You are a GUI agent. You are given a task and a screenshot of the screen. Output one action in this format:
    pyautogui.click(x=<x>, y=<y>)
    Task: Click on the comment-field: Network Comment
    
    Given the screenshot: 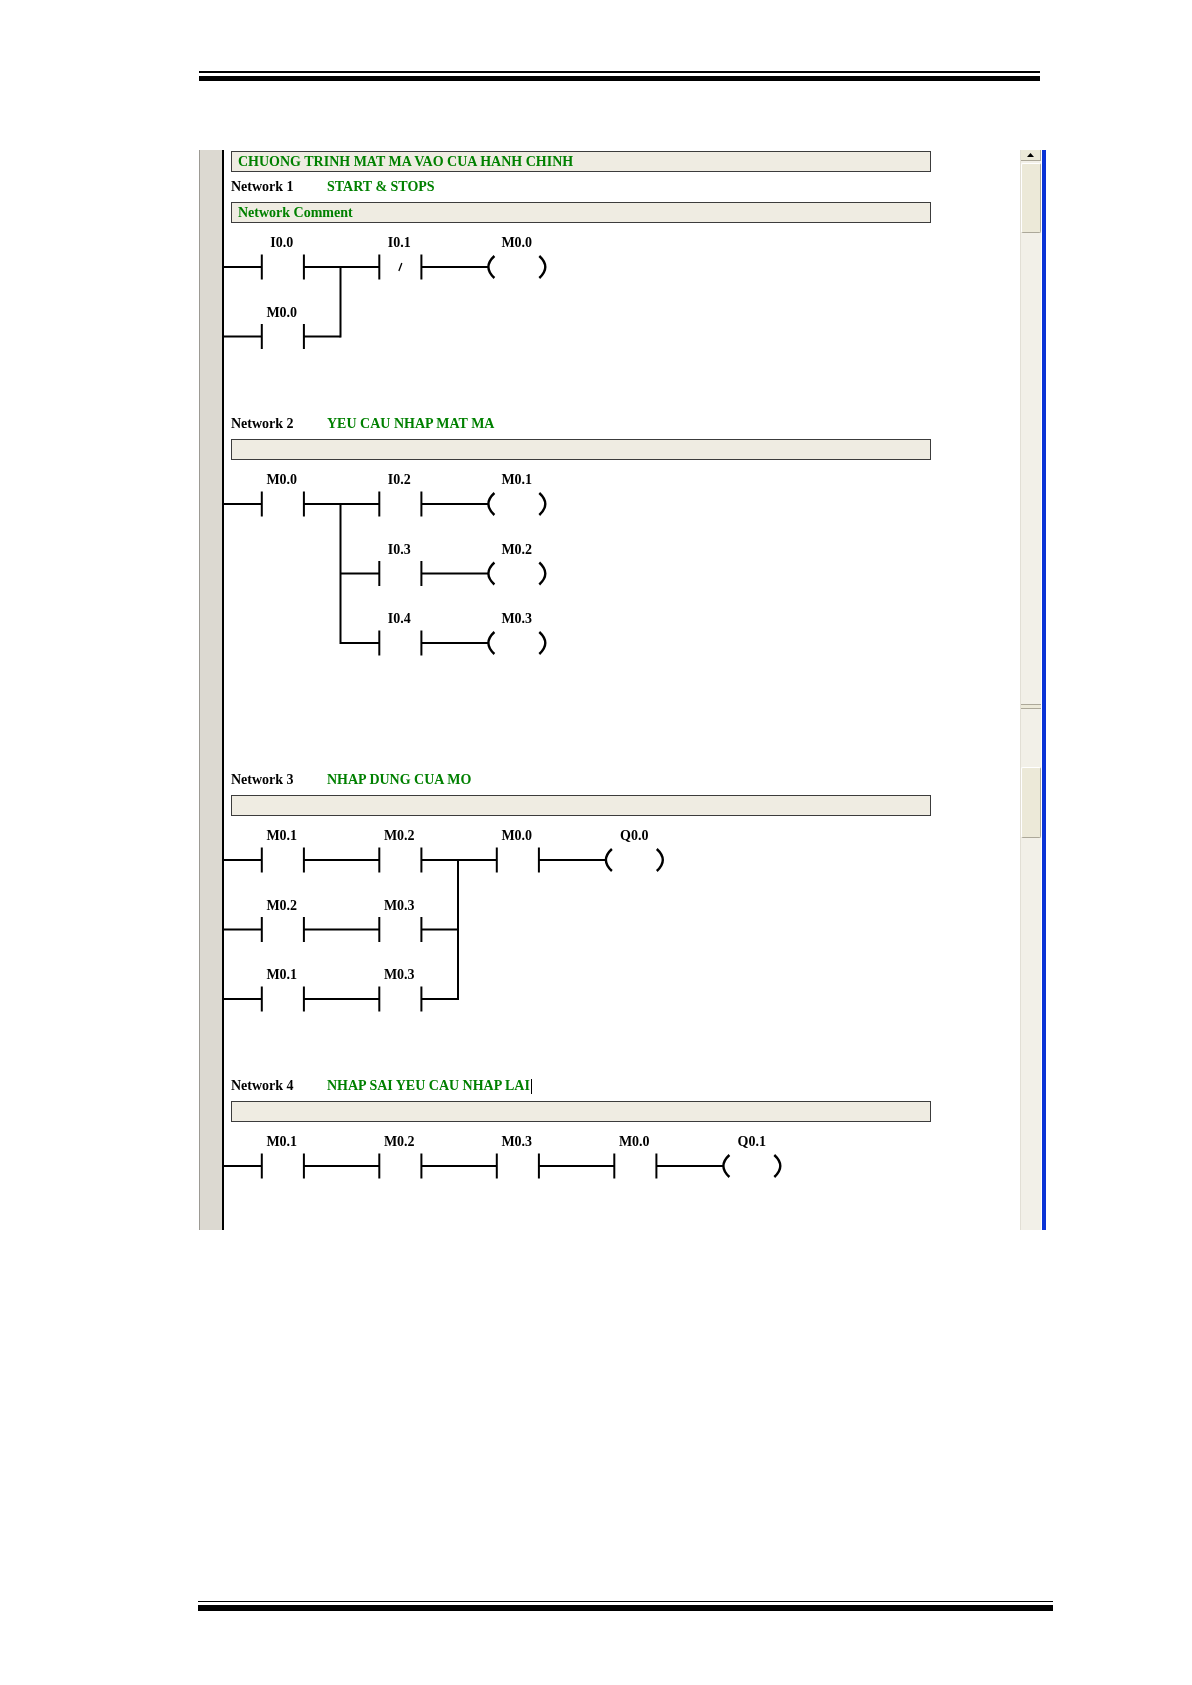 What is the action you would take?
    pyautogui.click(x=581, y=212)
    